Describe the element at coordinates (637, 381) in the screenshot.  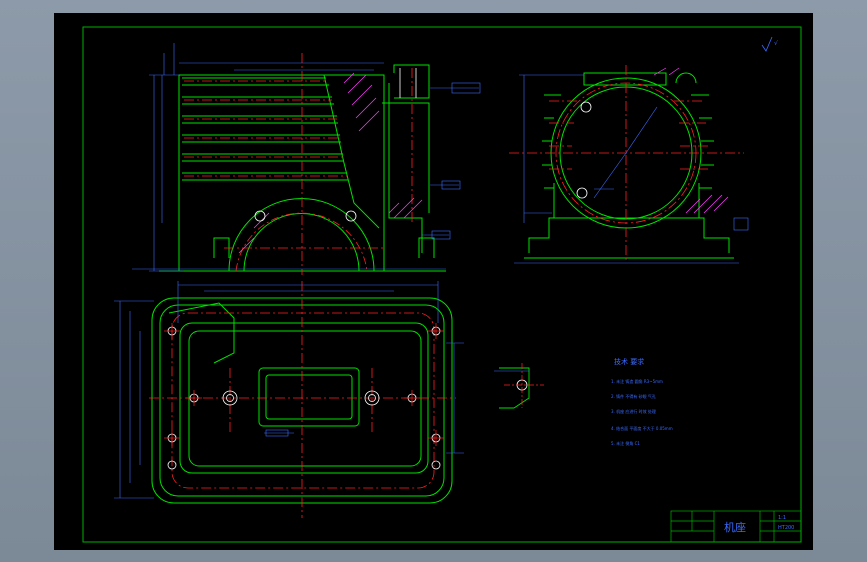
I see `note-item: 1. 未注 铸造 圆角 R3~5mm` at that location.